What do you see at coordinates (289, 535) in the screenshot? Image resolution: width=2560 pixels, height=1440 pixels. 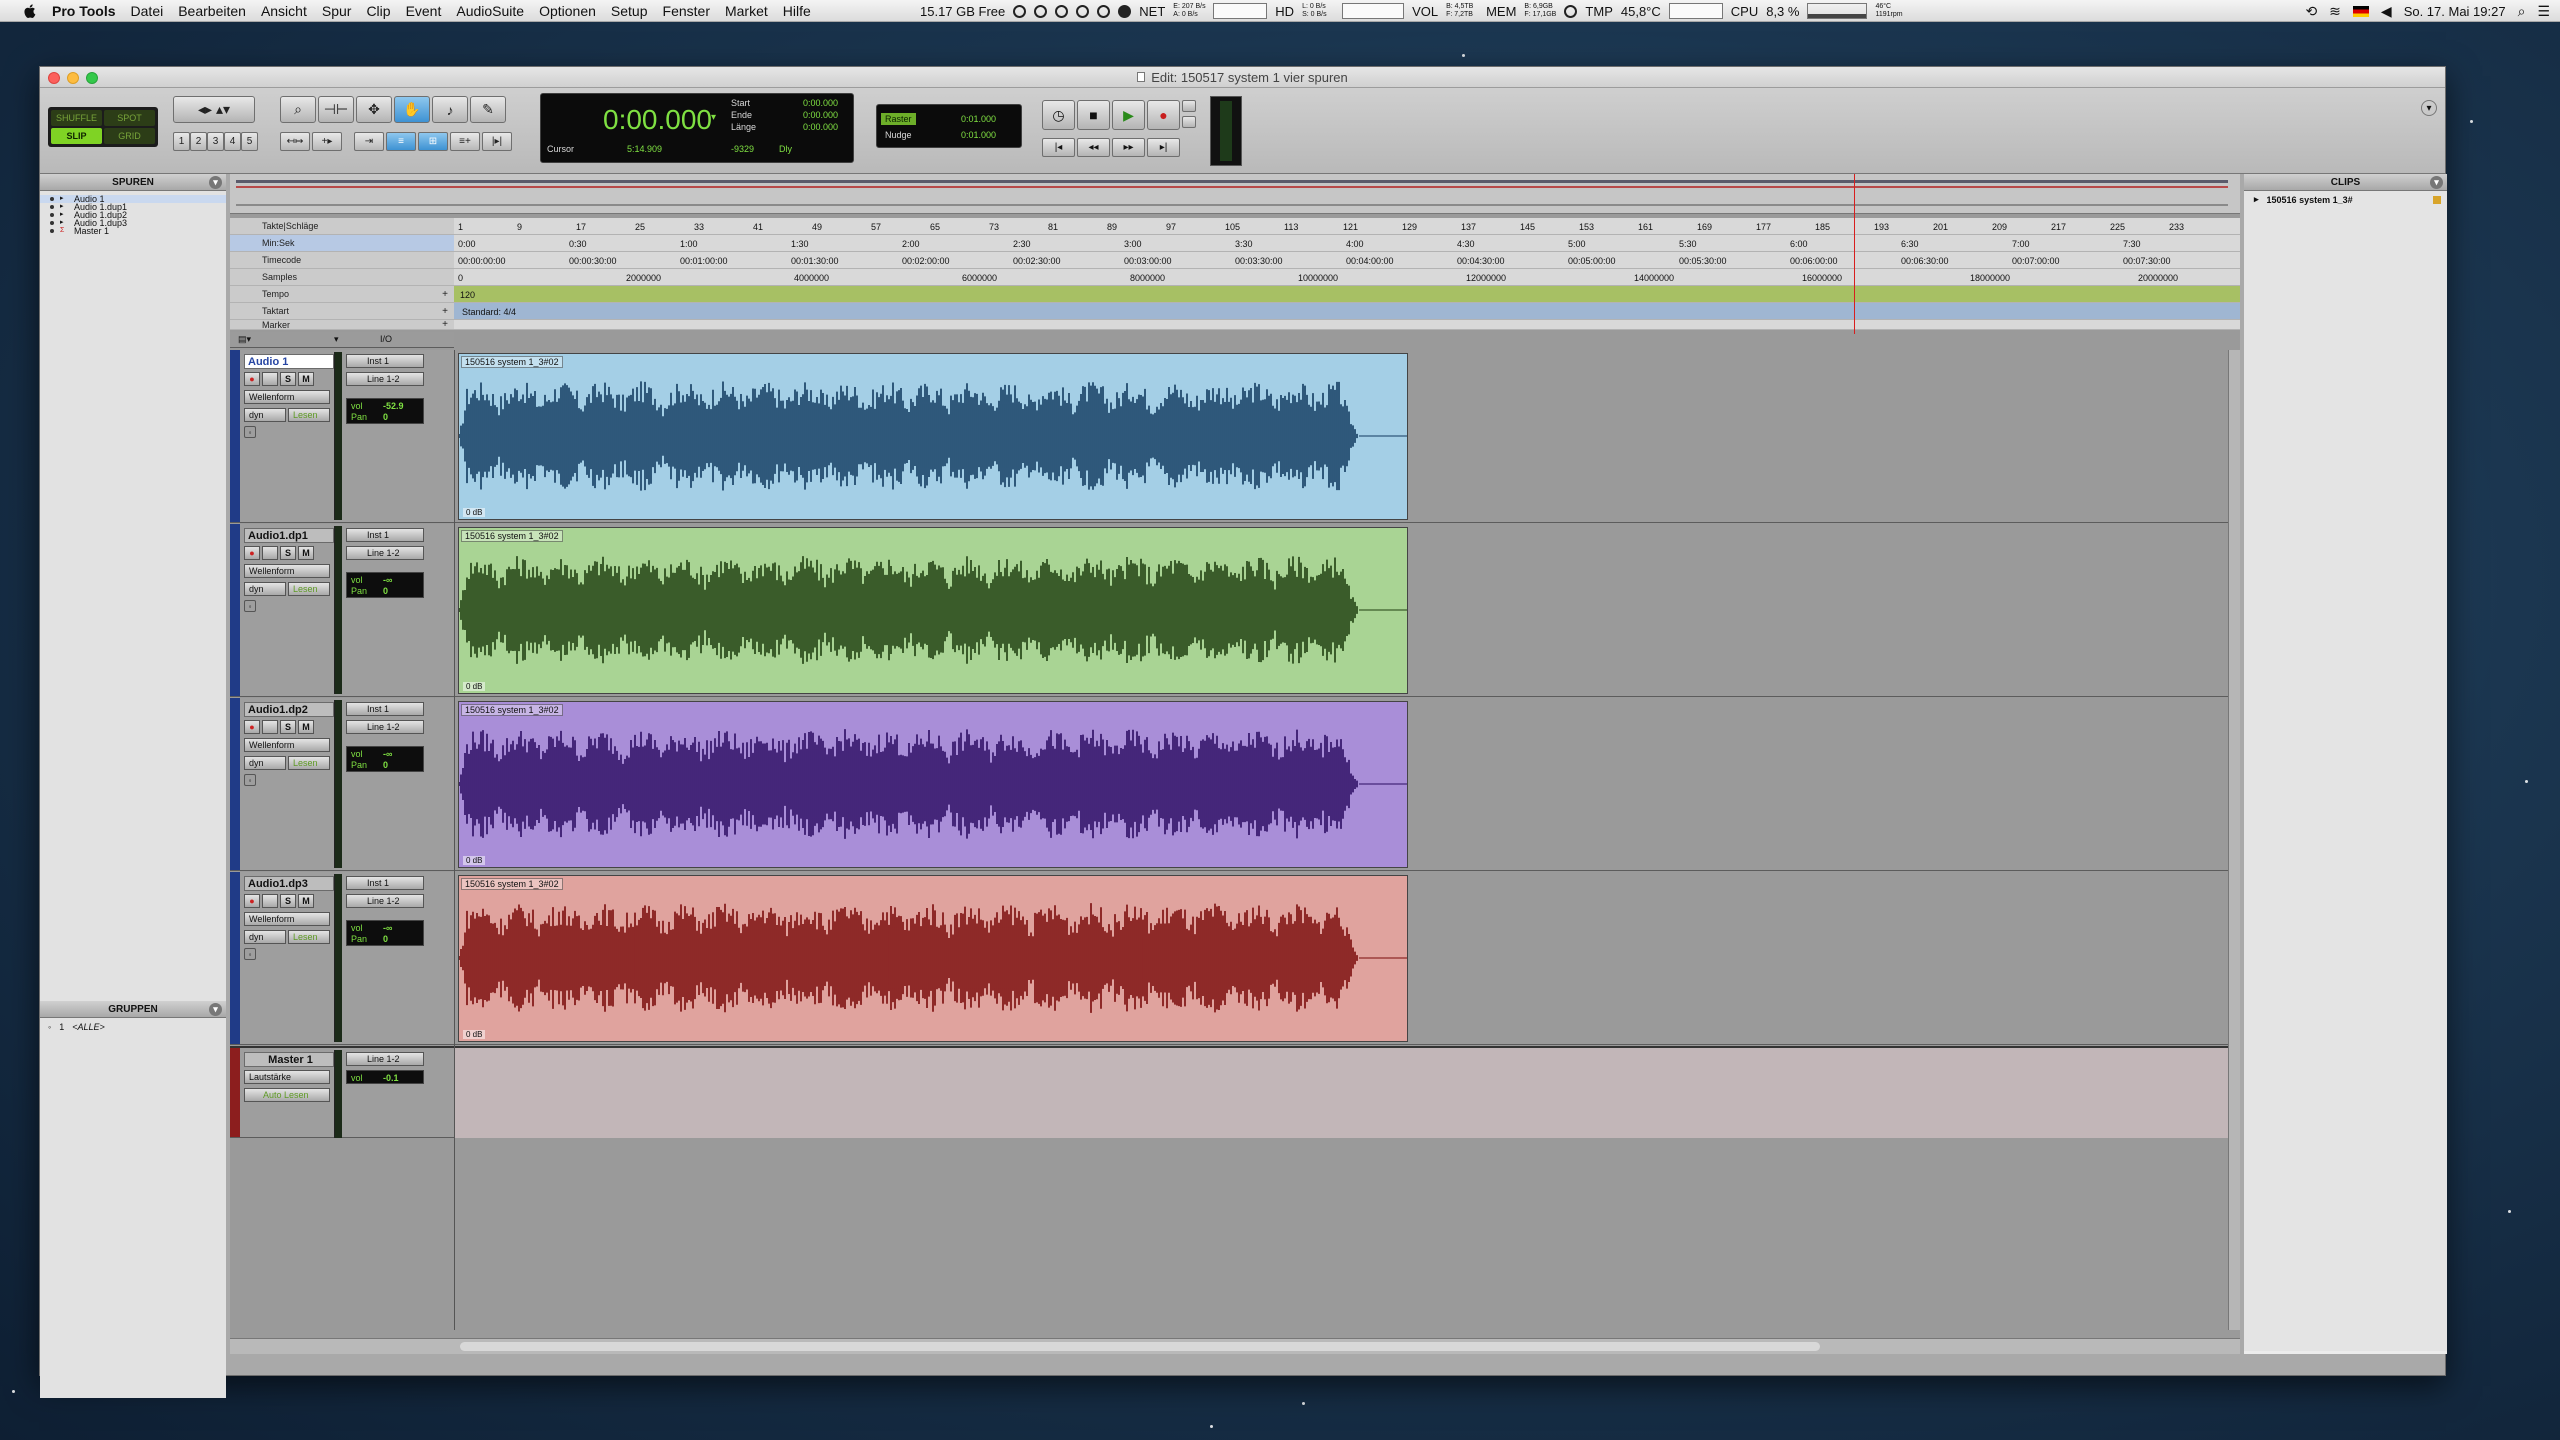 I see `track-name-field: Audio1.dp1` at bounding box center [289, 535].